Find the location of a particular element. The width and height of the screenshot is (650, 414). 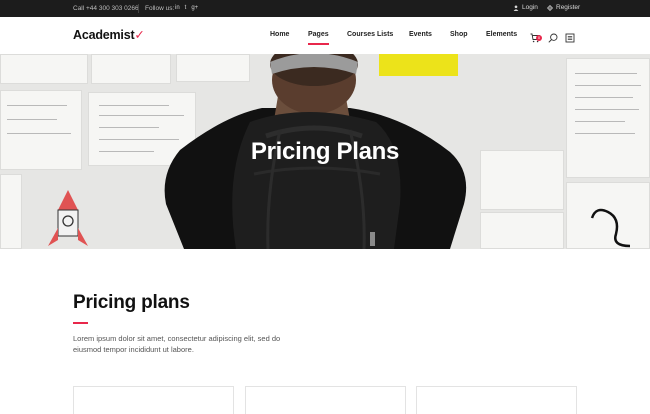

phone-number: Call +44 300 303 0266 is located at coordinates (106, 8).